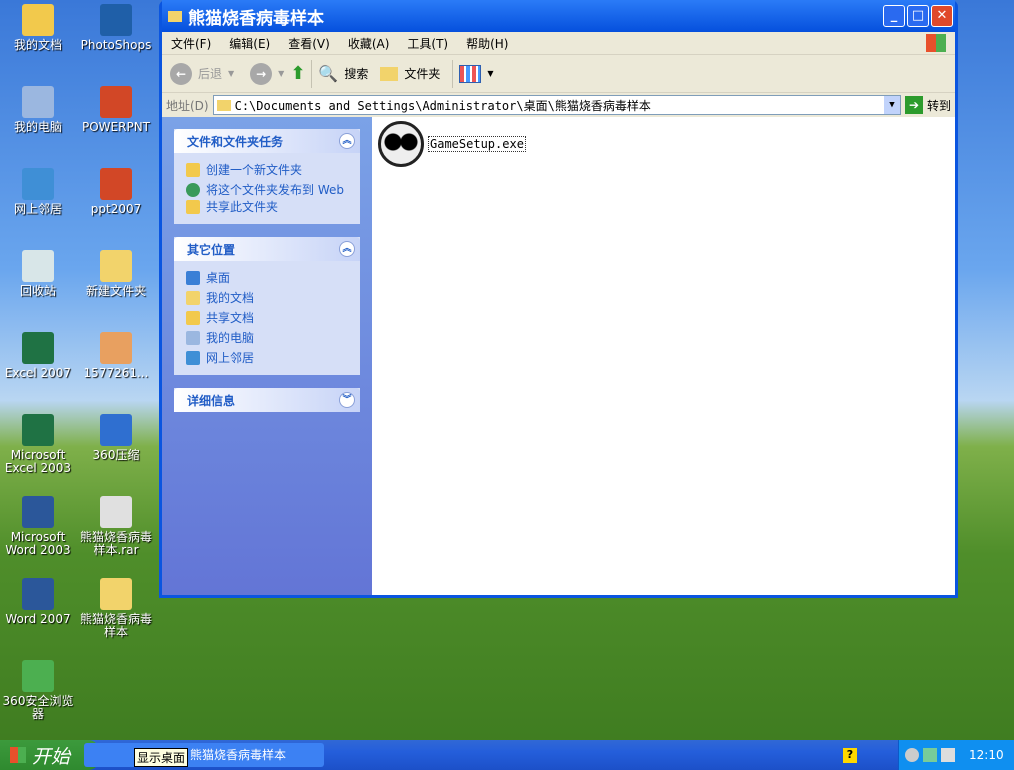  Describe the element at coordinates (986, 755) in the screenshot. I see `clock: 12:10` at that location.